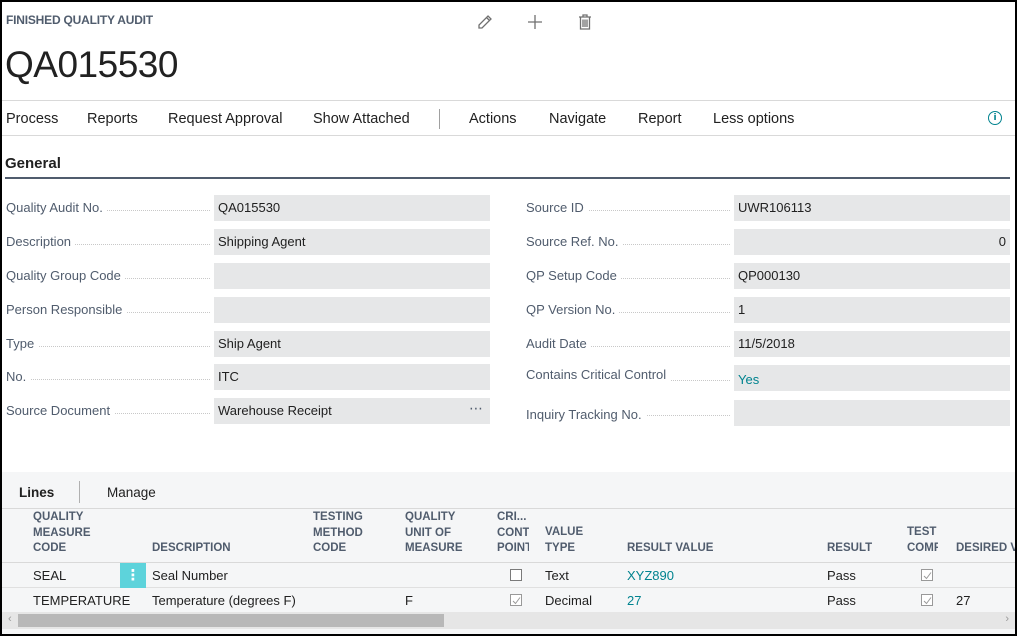 This screenshot has width=1017, height=636. What do you see at coordinates (574, 241) in the screenshot?
I see `field-label: Source Ref. No.` at bounding box center [574, 241].